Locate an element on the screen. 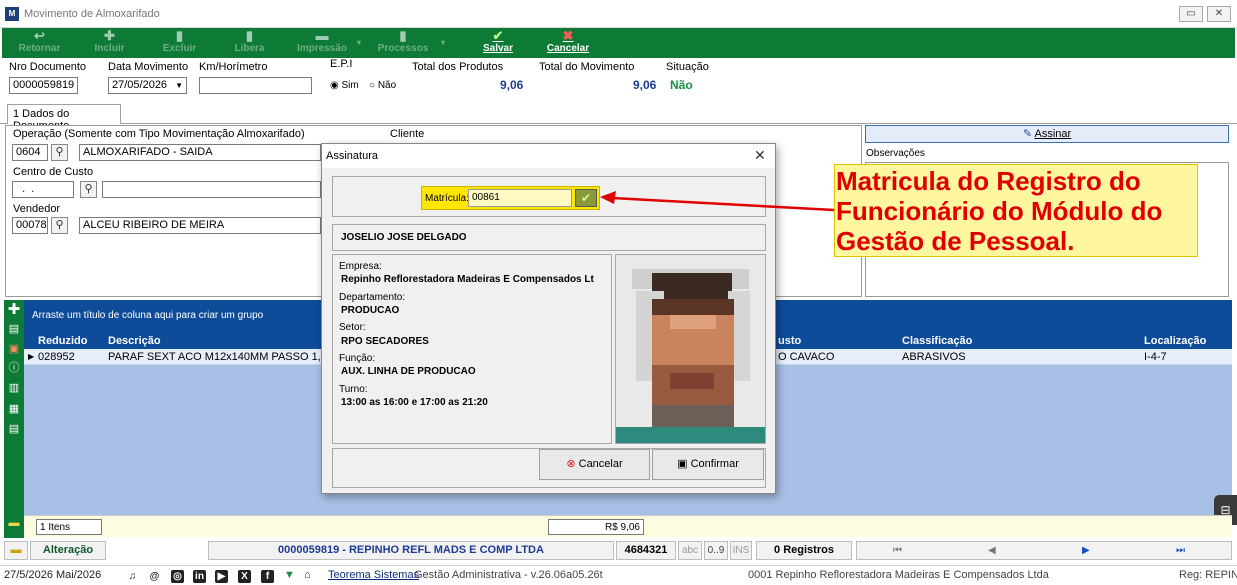 This screenshot has height=585, width=1237. confirmar-button: ▣ Confirmar is located at coordinates (708, 464).